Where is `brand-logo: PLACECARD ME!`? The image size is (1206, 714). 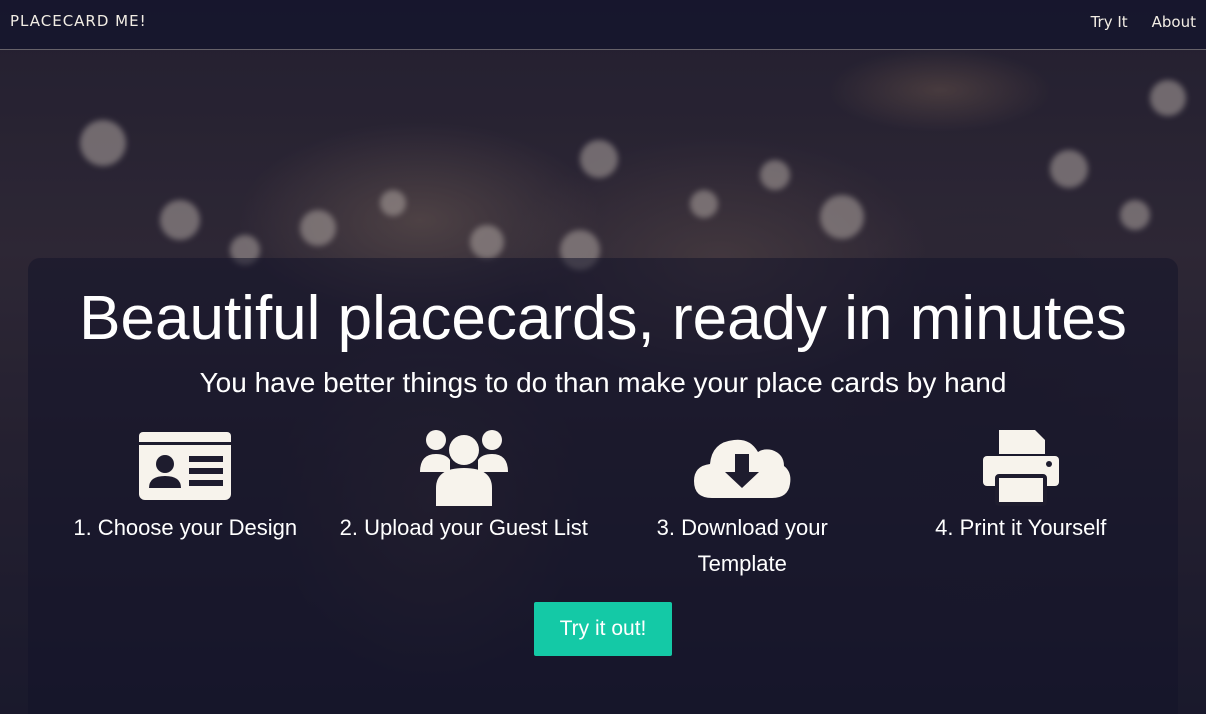 brand-logo: PLACECARD ME! is located at coordinates (78, 21).